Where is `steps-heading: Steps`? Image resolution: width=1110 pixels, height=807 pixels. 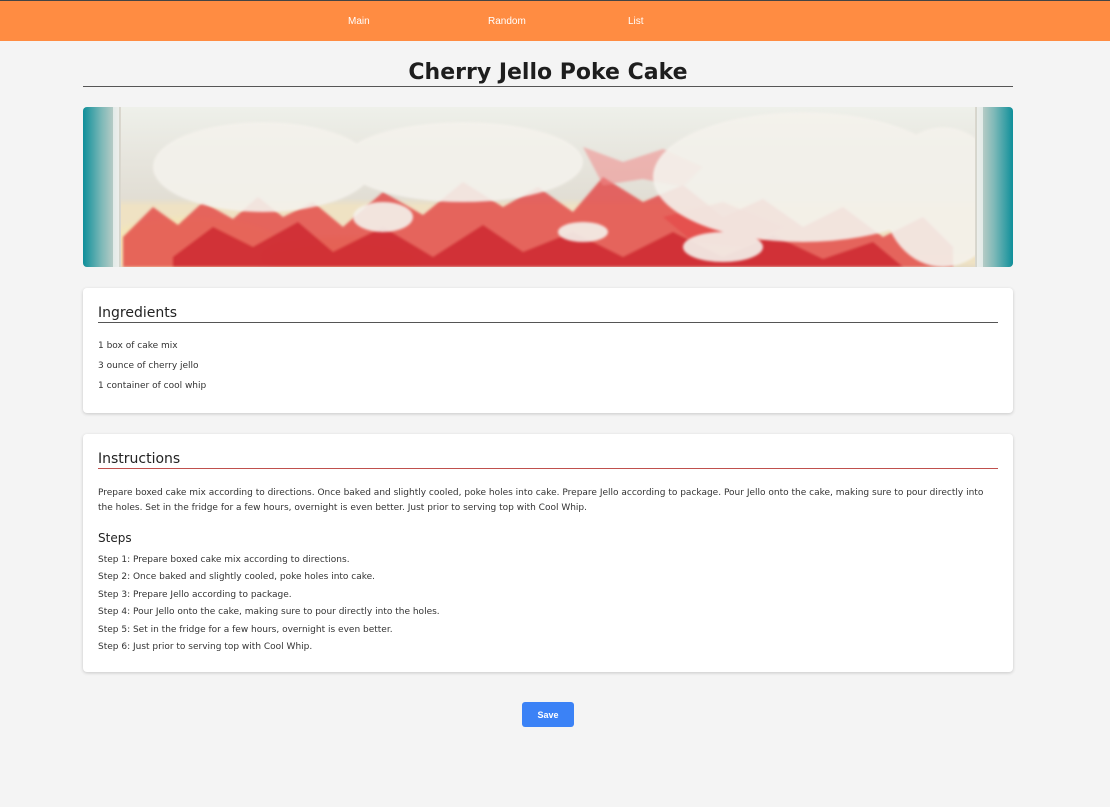
steps-heading: Steps is located at coordinates (115, 538).